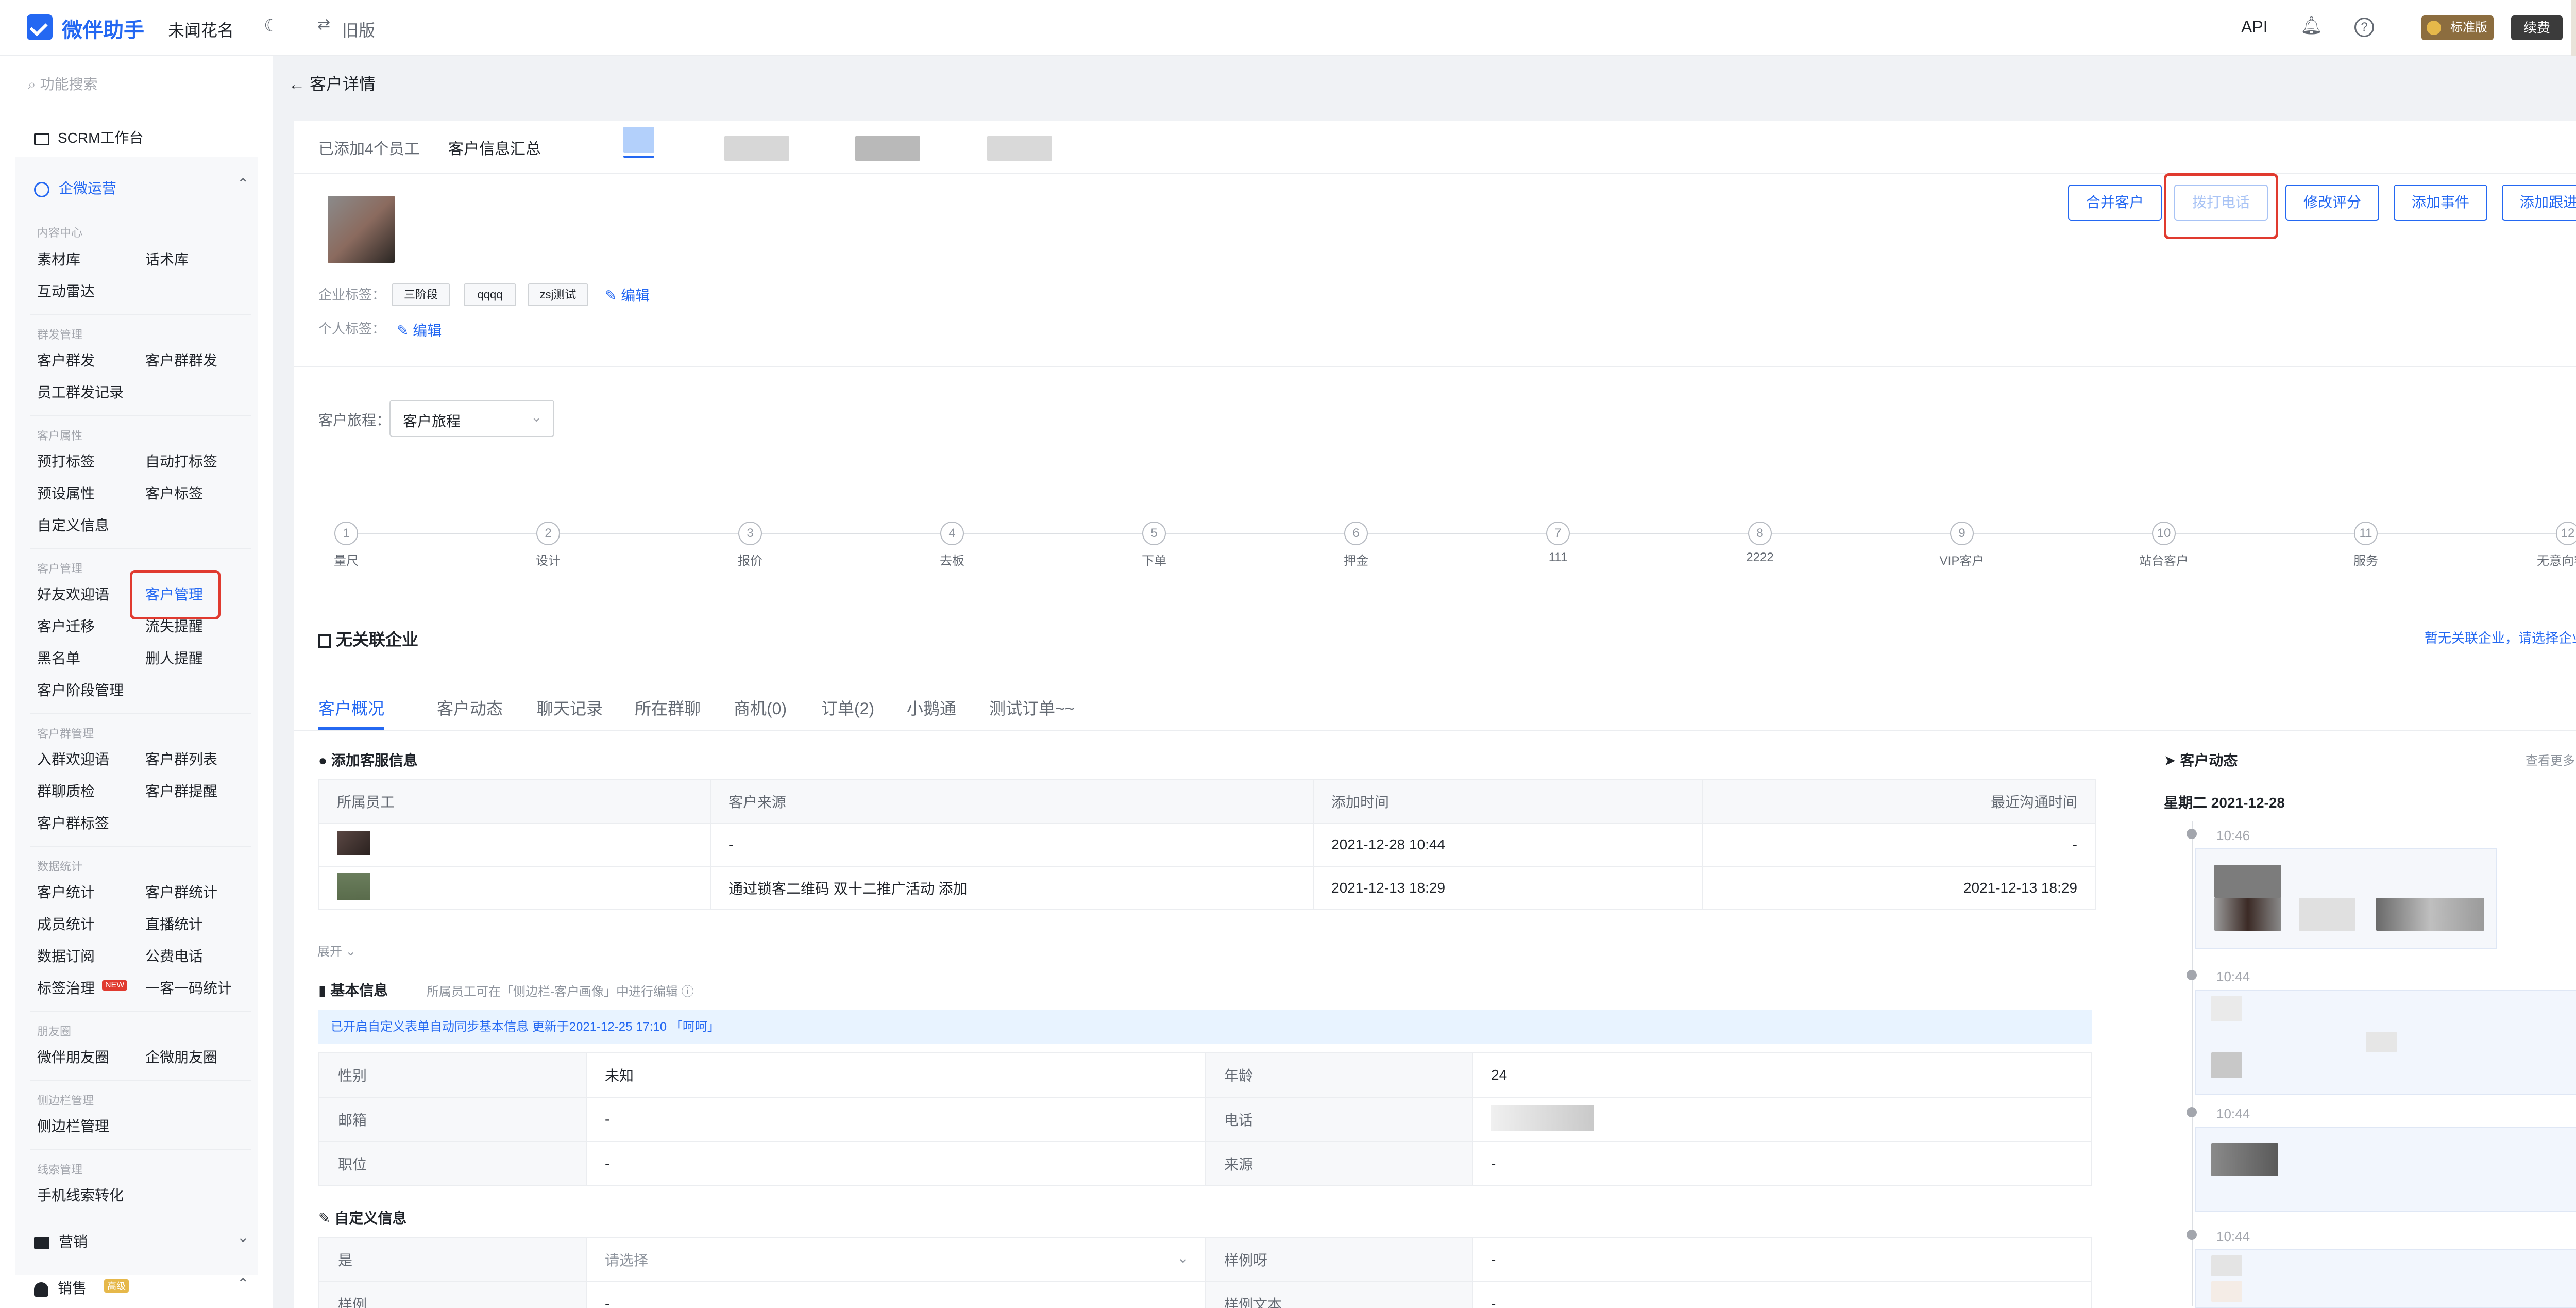  What do you see at coordinates (2332, 203) in the screenshot?
I see `edit-score-button: 修改评分` at bounding box center [2332, 203].